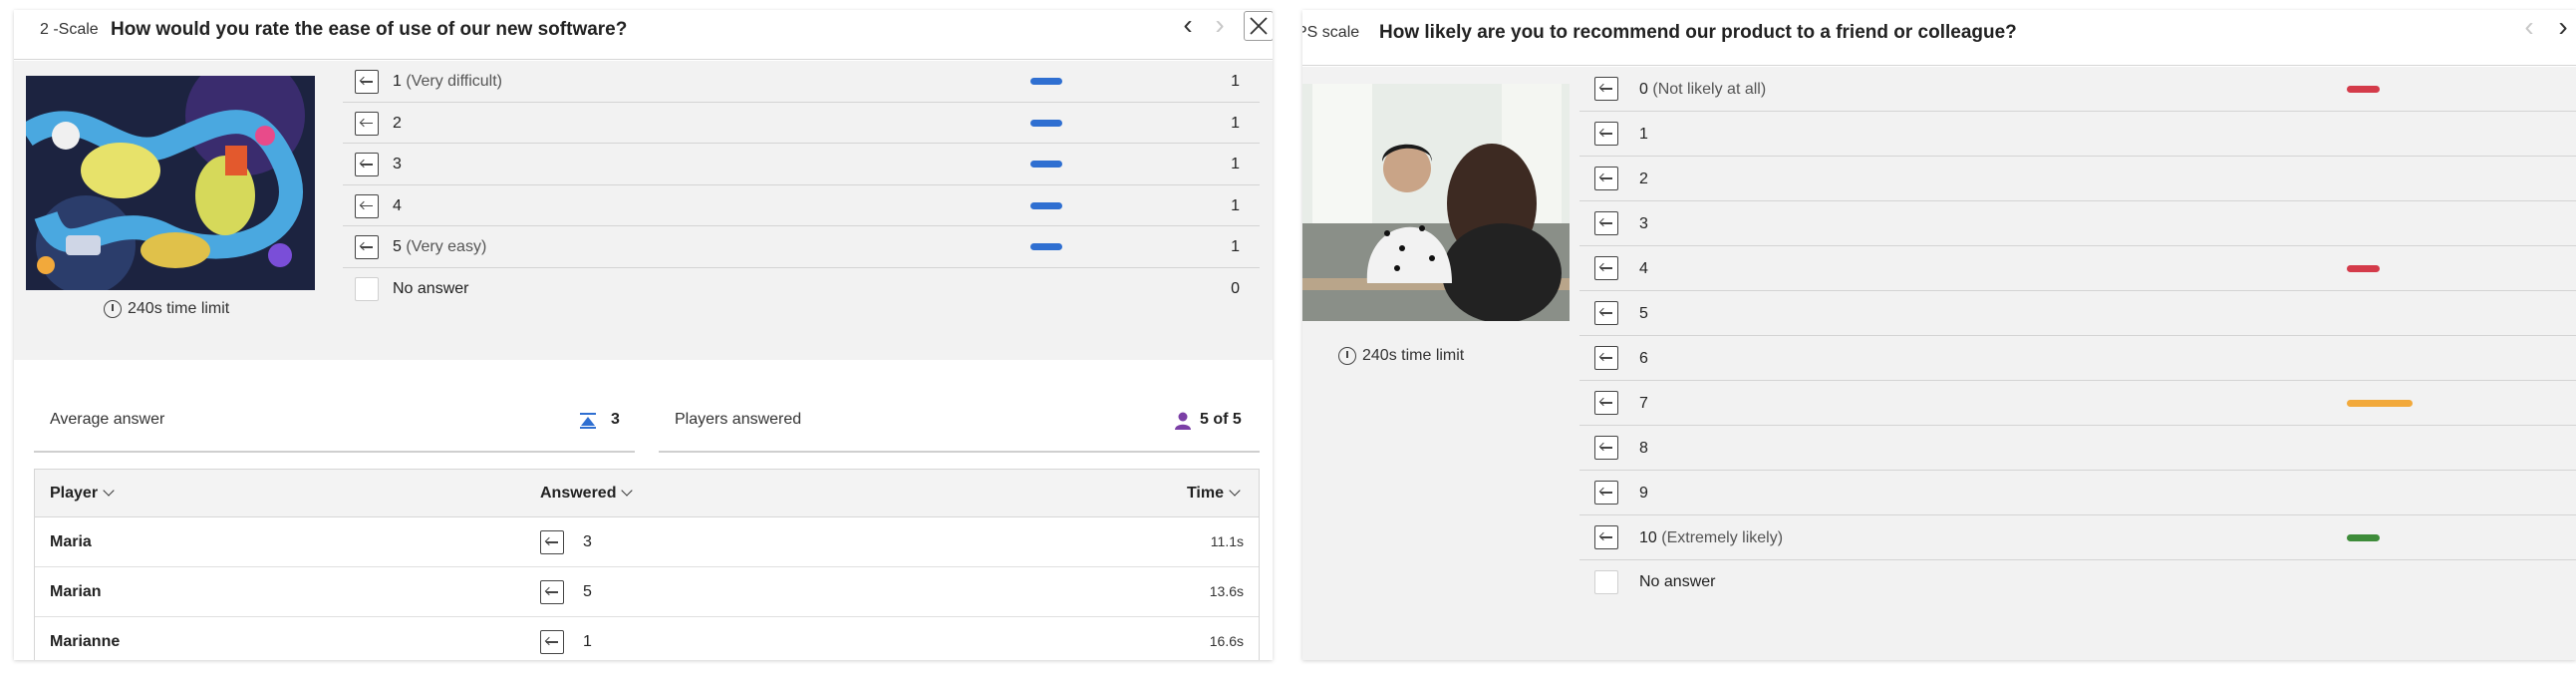 Image resolution: width=2576 pixels, height=678 pixels. I want to click on answer-label: 4, so click(397, 206).